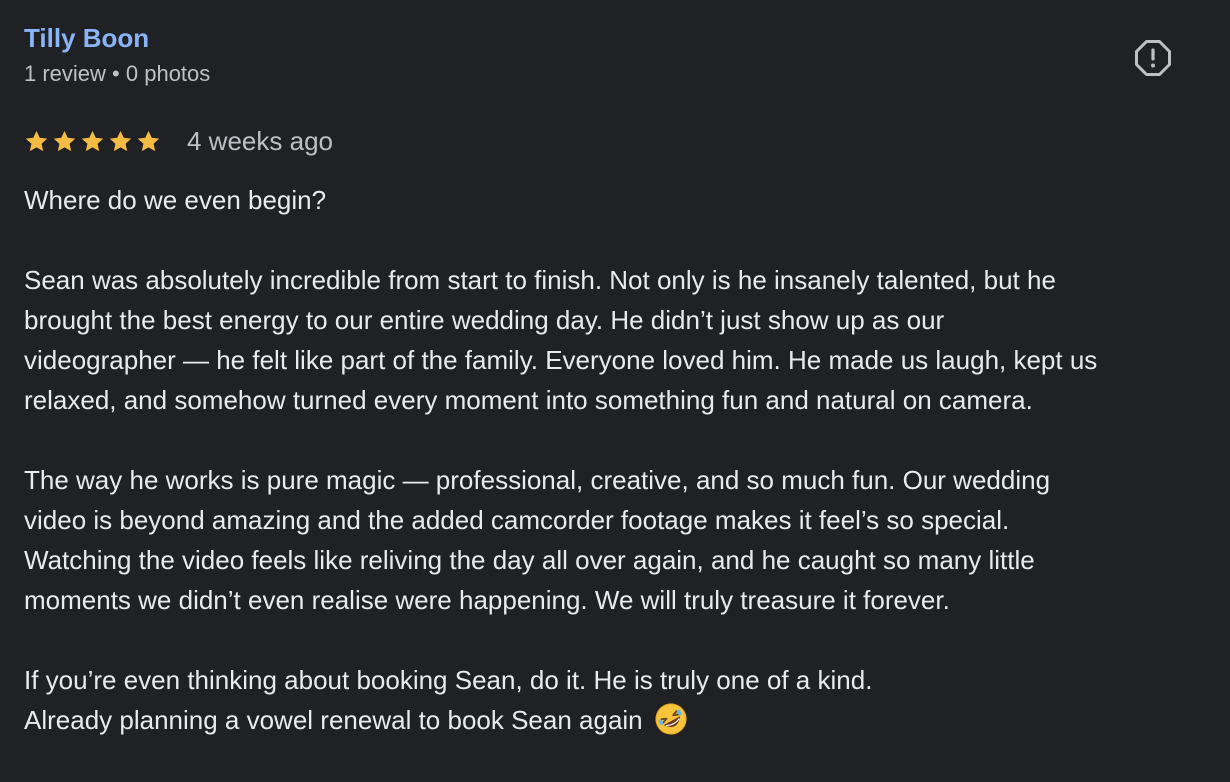 The image size is (1230, 782). Describe the element at coordinates (168, 73) in the screenshot. I see `photo-count: 0 photos` at that location.